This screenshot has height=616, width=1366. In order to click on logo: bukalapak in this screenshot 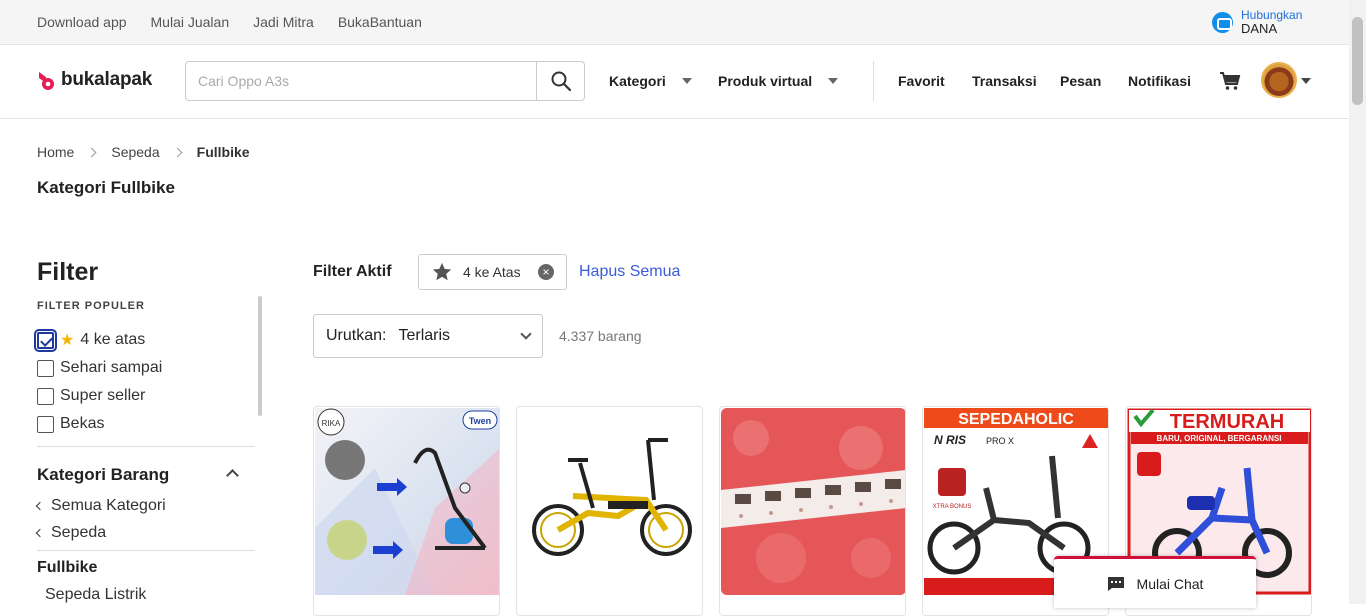, I will do `click(94, 80)`.